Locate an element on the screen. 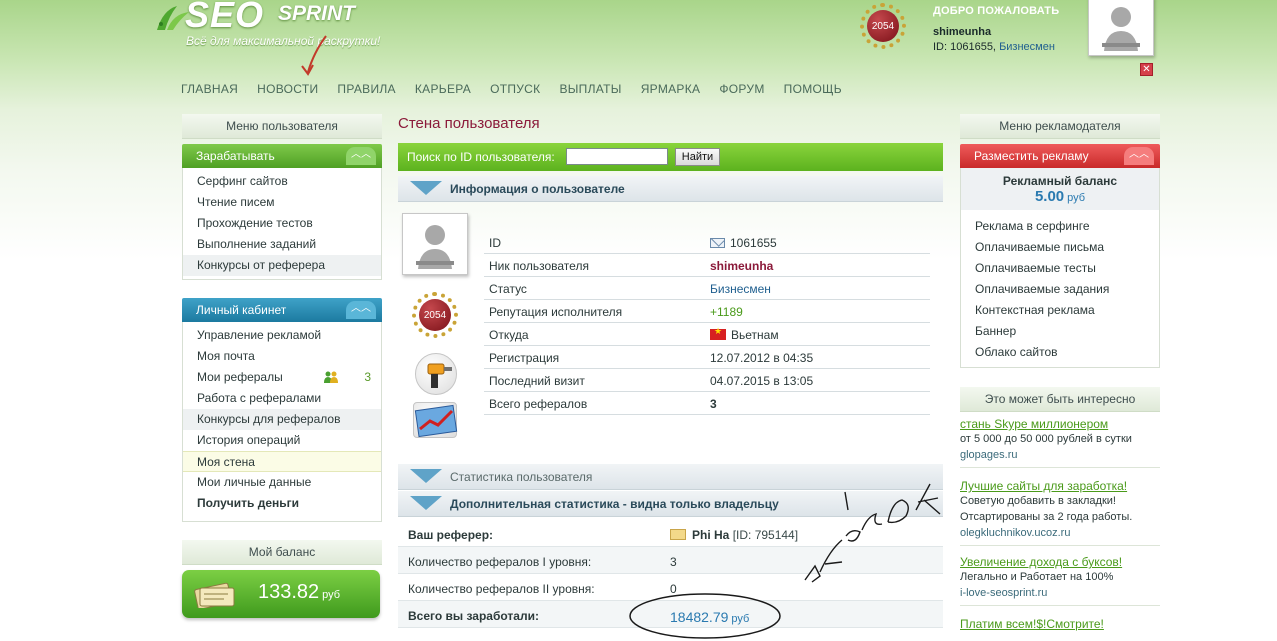  nav-payouts: ВЫПЛАТЫ is located at coordinates (590, 89).